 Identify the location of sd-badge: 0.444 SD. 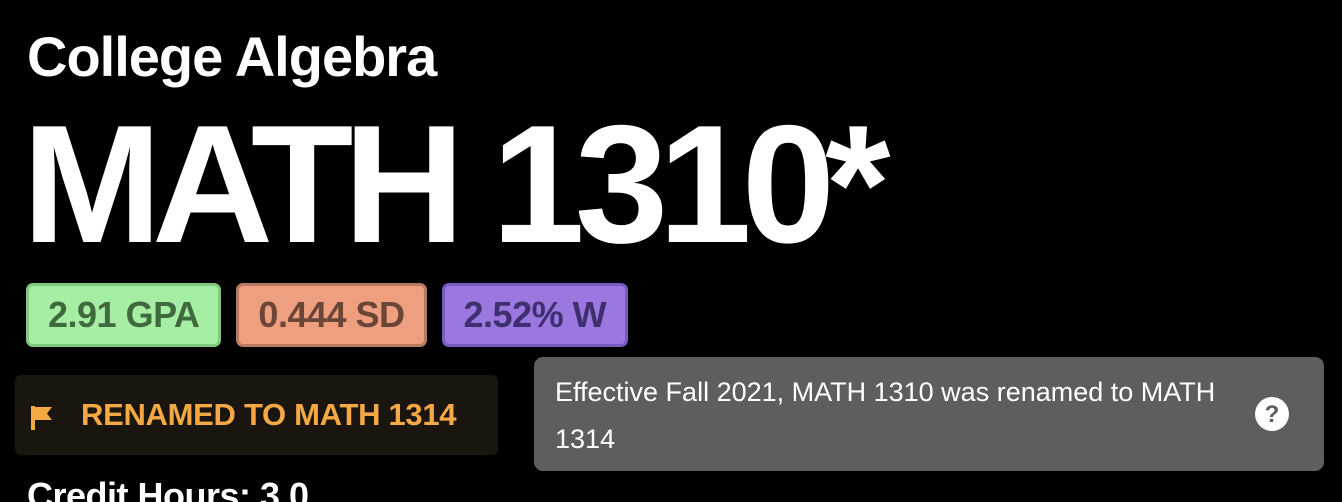
(331, 315).